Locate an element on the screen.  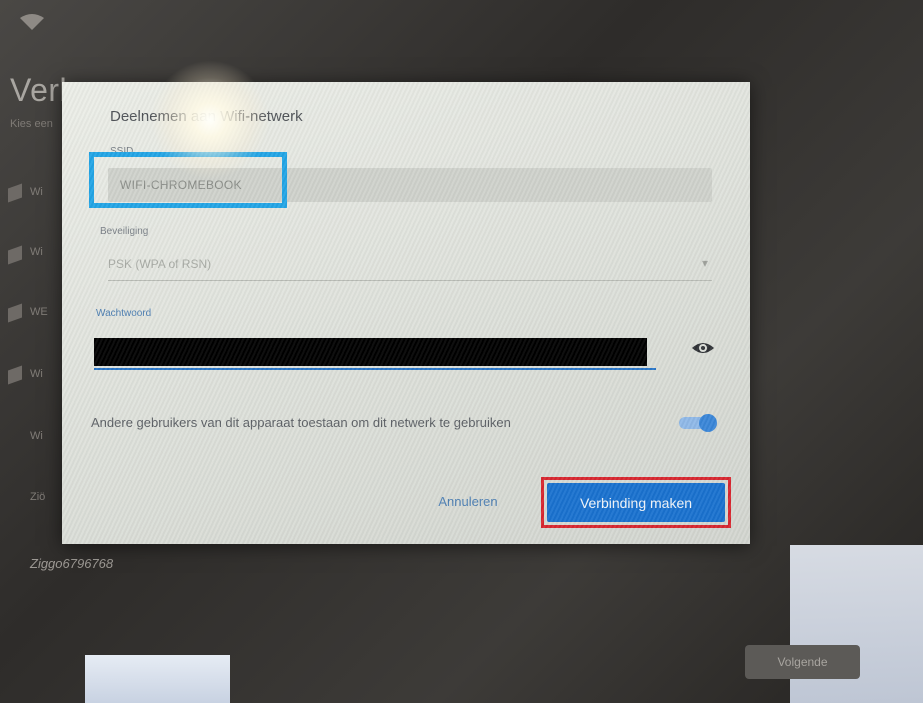
cancel-button: Annuleren is located at coordinates (468, 501).